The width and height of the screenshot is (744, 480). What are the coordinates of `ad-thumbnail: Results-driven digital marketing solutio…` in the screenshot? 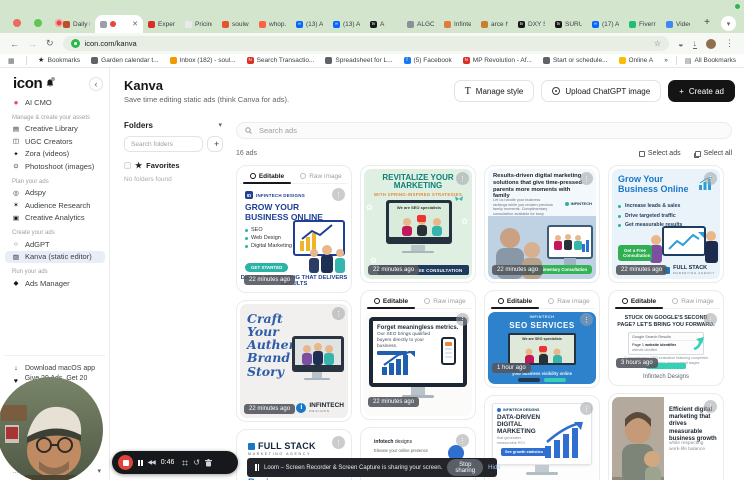 It's located at (542, 224).